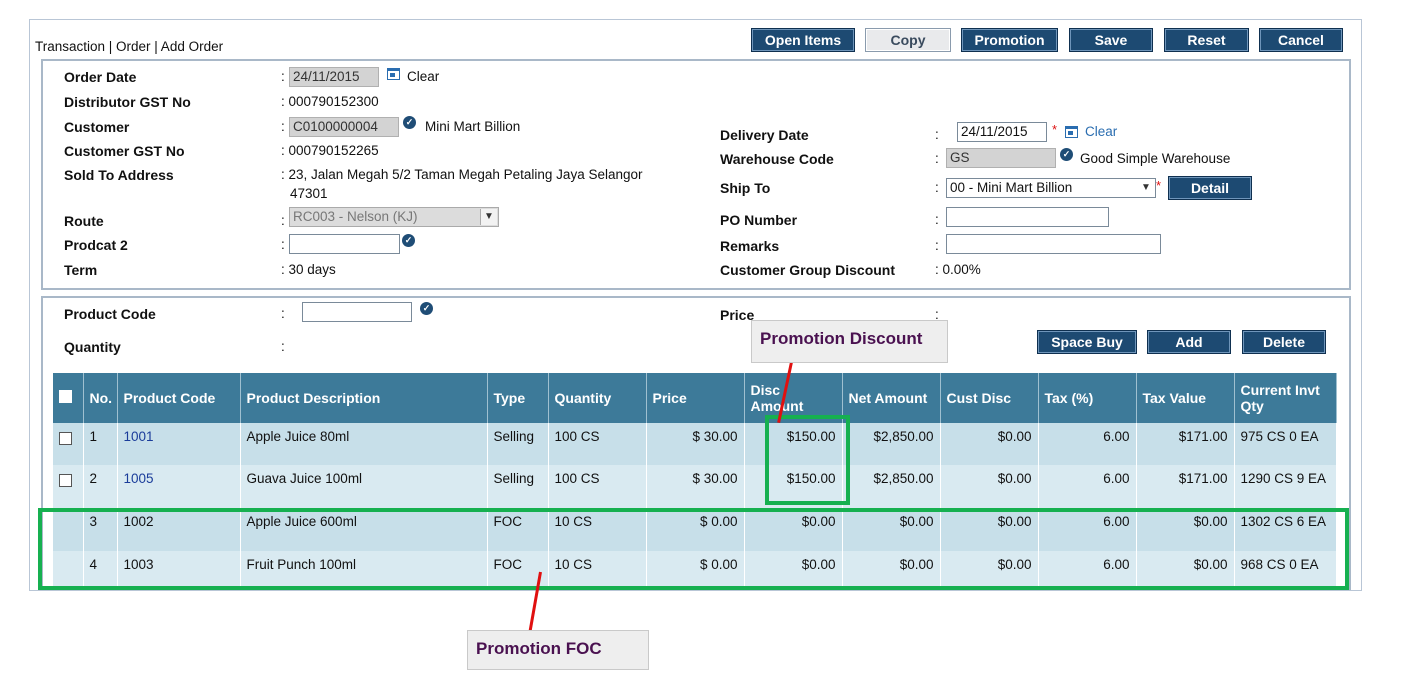 This screenshot has width=1408, height=688. I want to click on product-description: Guava Juice 100ml, so click(364, 486).